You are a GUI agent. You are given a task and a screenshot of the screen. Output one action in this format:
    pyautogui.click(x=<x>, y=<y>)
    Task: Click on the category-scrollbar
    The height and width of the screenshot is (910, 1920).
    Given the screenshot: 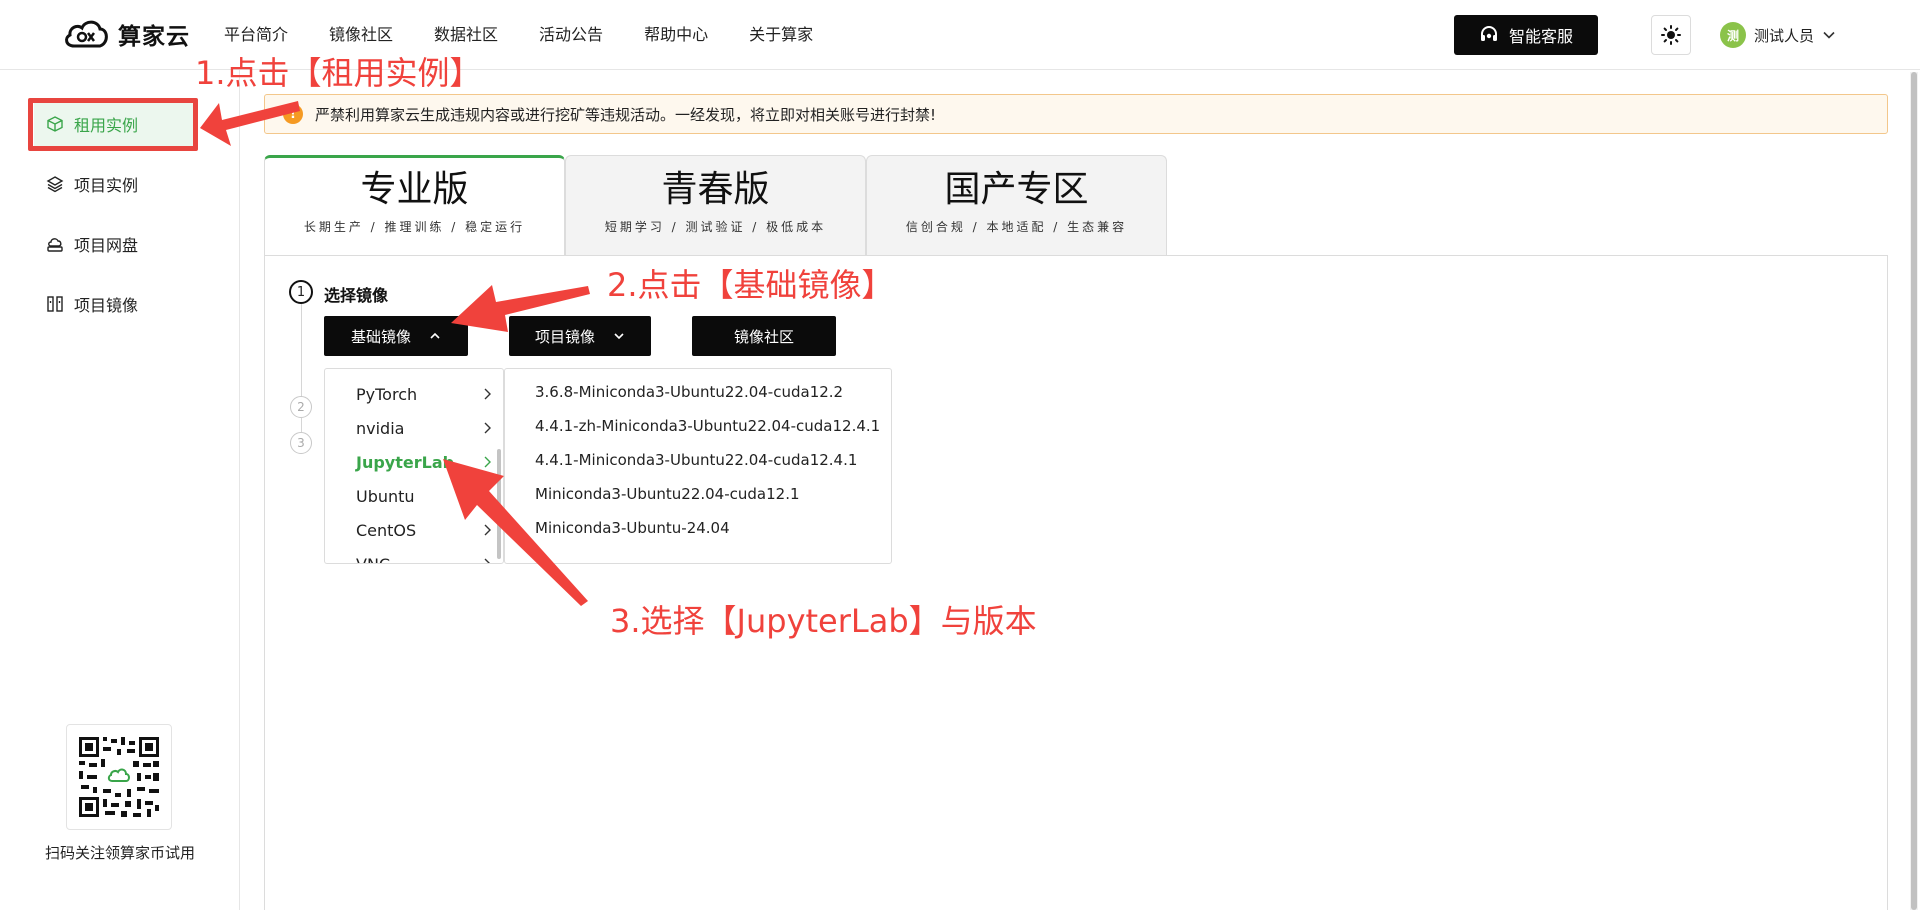 What is the action you would take?
    pyautogui.click(x=499, y=504)
    